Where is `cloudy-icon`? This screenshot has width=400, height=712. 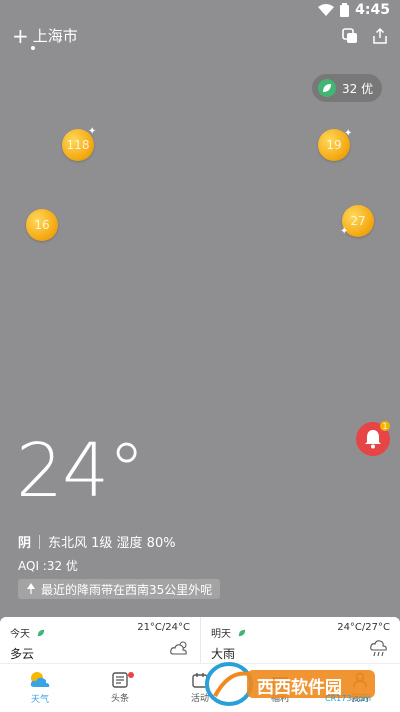
cloudy-icon is located at coordinates (178, 648).